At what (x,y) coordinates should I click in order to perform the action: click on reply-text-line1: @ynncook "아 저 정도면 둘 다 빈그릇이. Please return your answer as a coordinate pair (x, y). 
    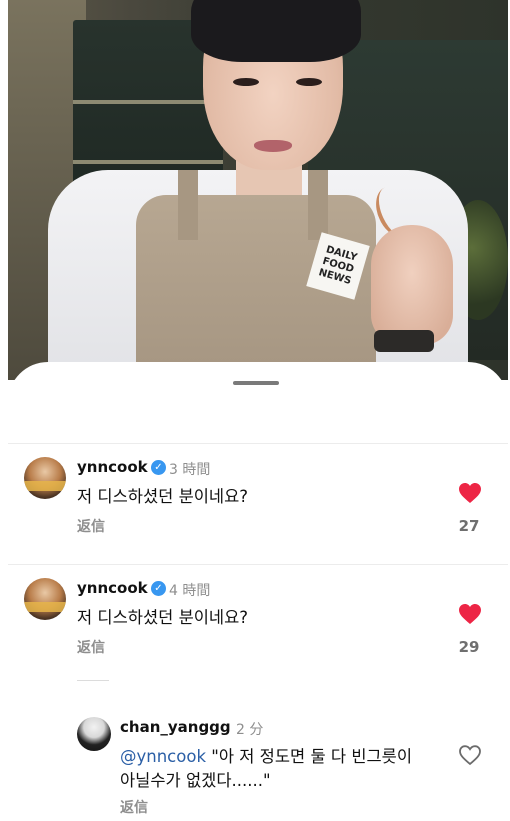
    Looking at the image, I should click on (266, 755).